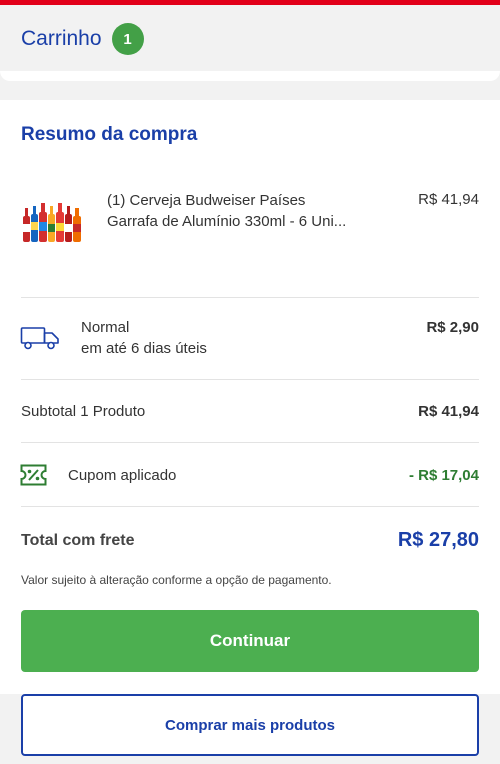  Describe the element at coordinates (452, 327) in the screenshot. I see `shipping-price: R$ 2,90` at that location.